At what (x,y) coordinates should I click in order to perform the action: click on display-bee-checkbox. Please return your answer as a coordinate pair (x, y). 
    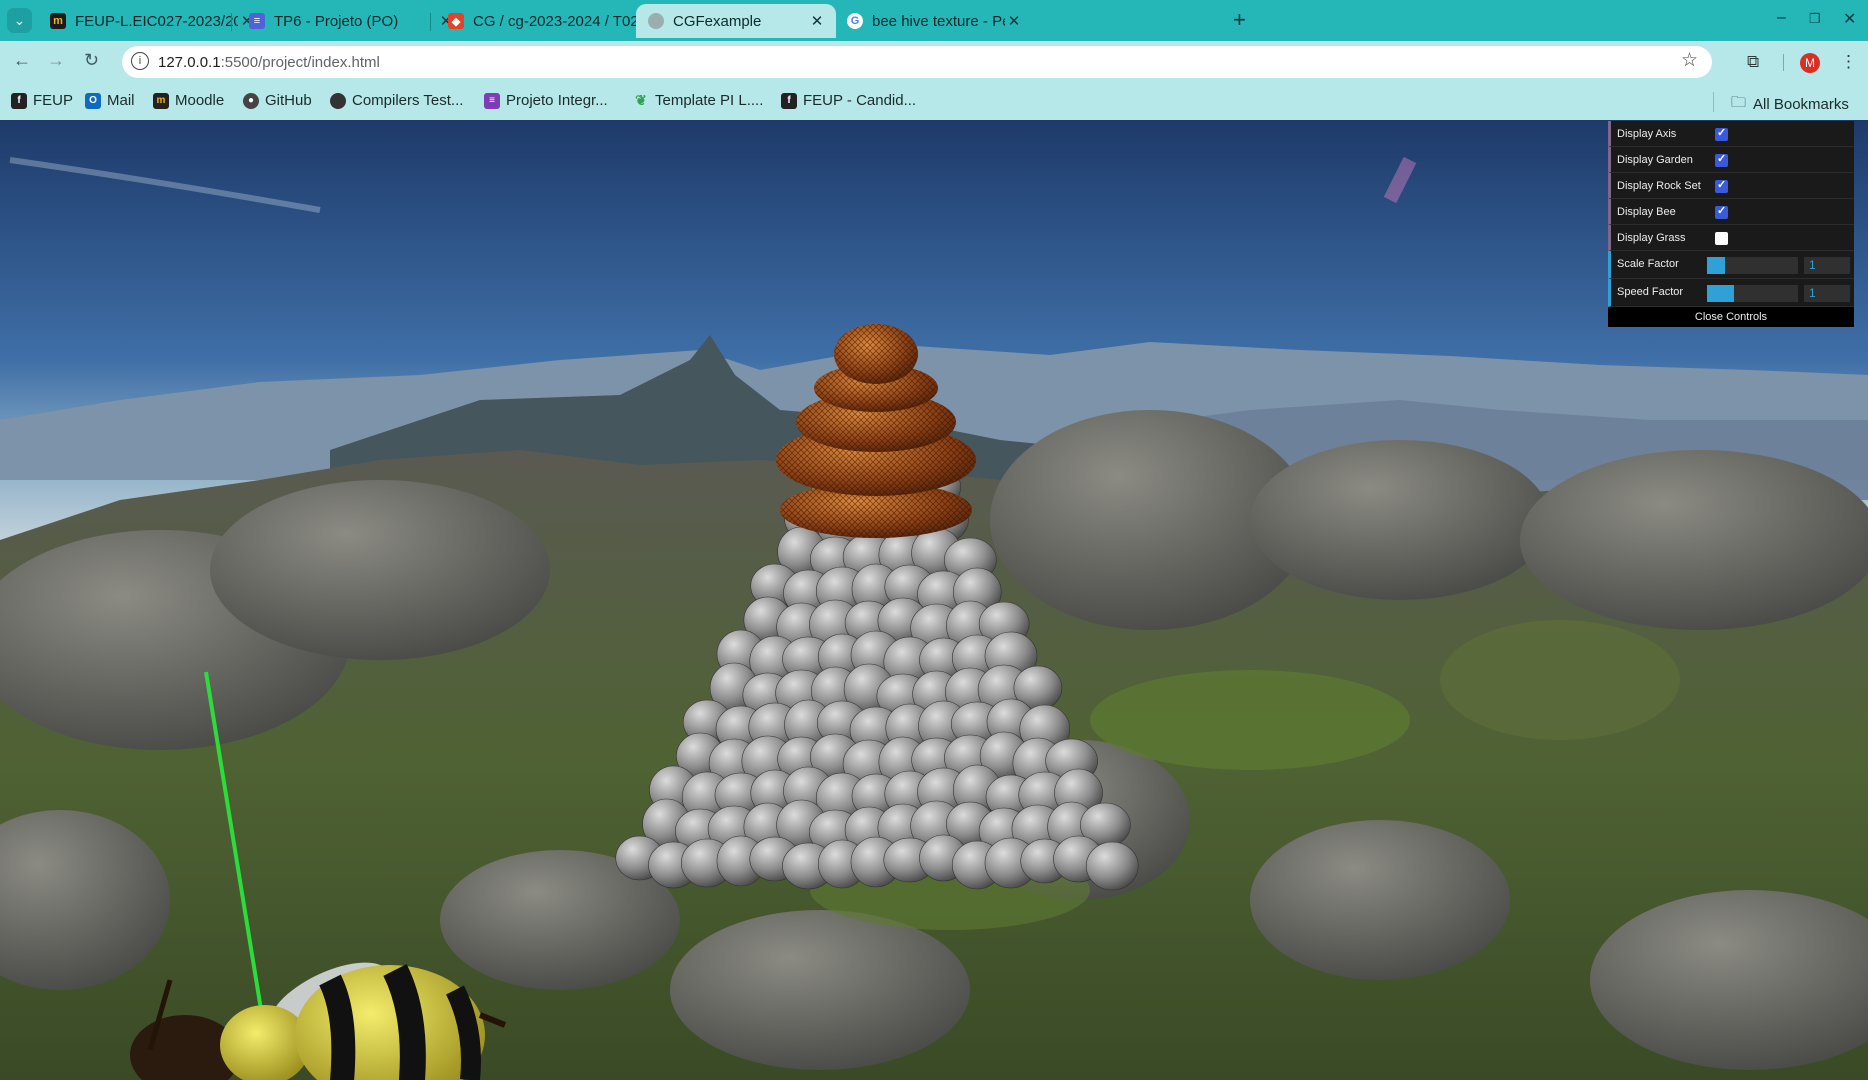
    Looking at the image, I should click on (1721, 211).